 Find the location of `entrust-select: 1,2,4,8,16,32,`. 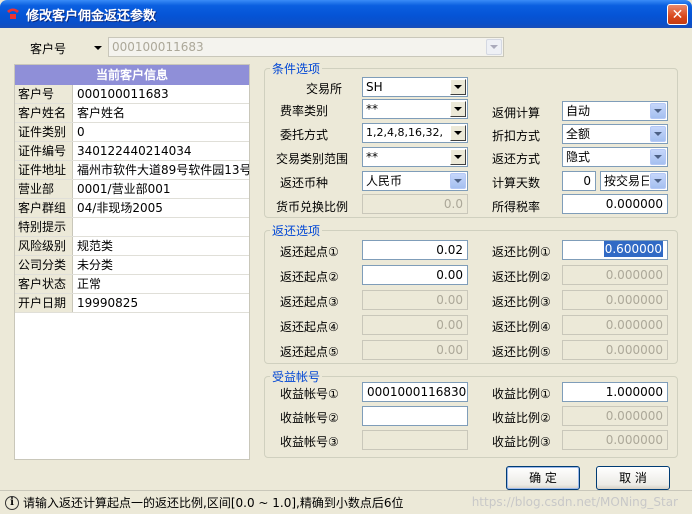

entrust-select: 1,2,4,8,16,32, is located at coordinates (415, 133).